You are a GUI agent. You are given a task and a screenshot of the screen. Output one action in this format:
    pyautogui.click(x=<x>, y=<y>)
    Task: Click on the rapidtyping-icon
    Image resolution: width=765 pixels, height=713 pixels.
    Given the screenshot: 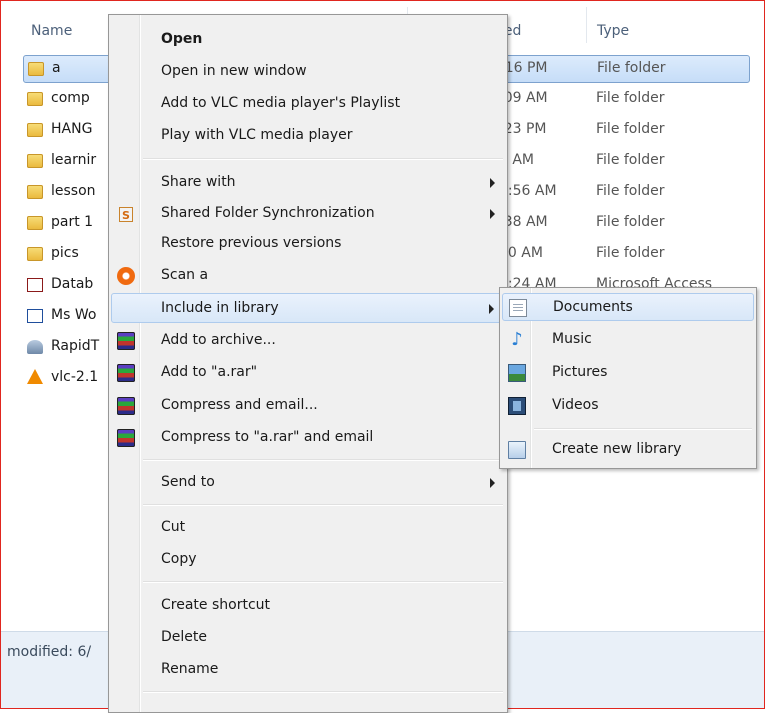 What is the action you would take?
    pyautogui.click(x=35, y=347)
    